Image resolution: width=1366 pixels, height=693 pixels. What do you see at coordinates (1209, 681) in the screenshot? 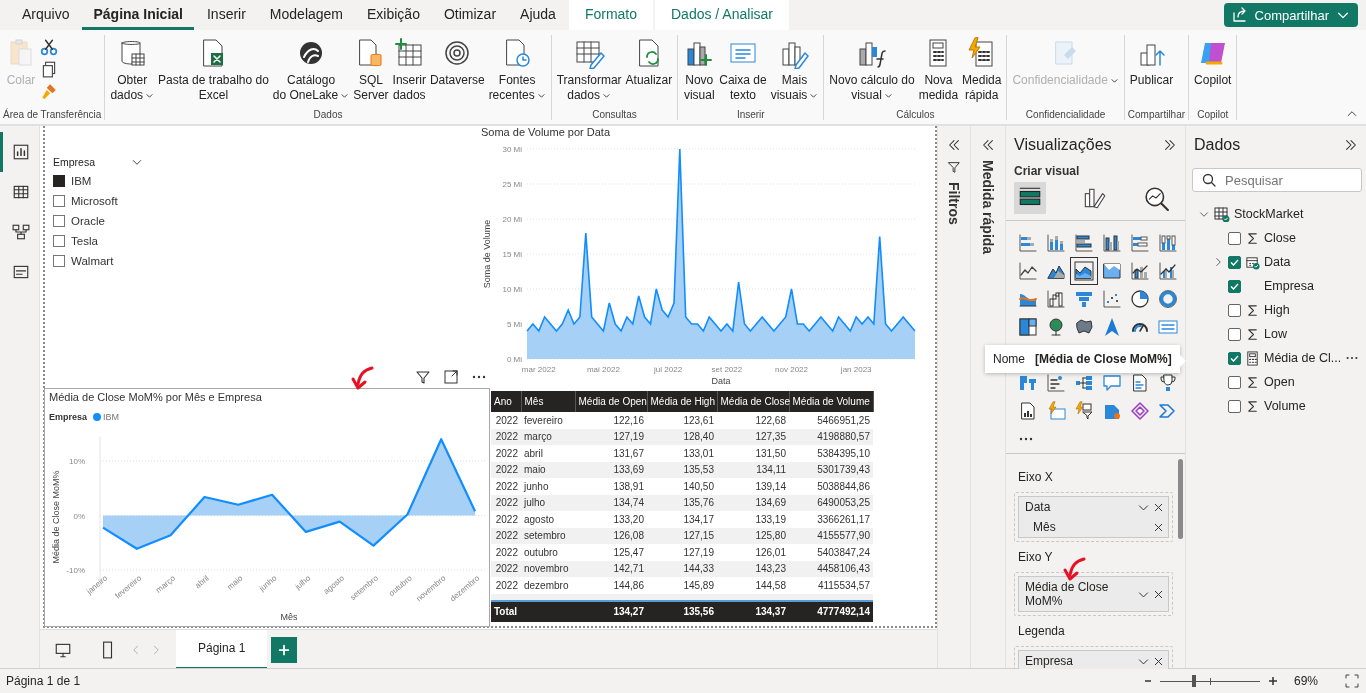
I see `zoom-slider` at bounding box center [1209, 681].